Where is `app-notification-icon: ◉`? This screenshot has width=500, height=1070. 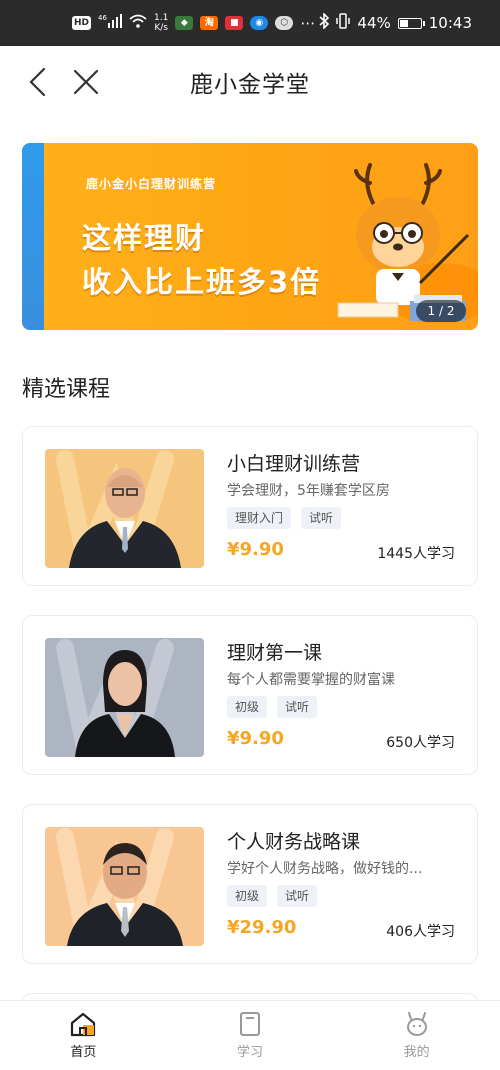 app-notification-icon: ◉ is located at coordinates (259, 23).